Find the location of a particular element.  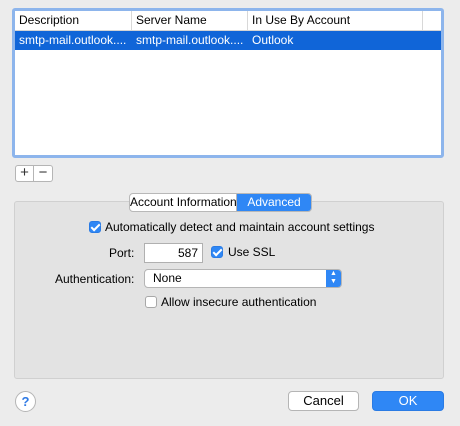

authentication-value: None is located at coordinates (167, 278).